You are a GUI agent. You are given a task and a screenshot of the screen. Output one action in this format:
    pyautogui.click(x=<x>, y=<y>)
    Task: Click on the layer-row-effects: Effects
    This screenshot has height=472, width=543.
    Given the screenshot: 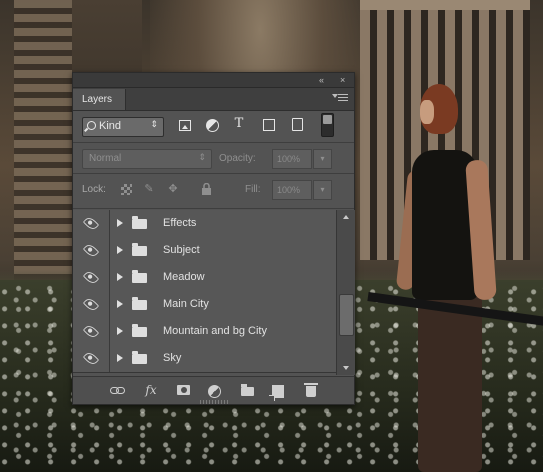 What is the action you would take?
    pyautogui.click(x=204, y=224)
    